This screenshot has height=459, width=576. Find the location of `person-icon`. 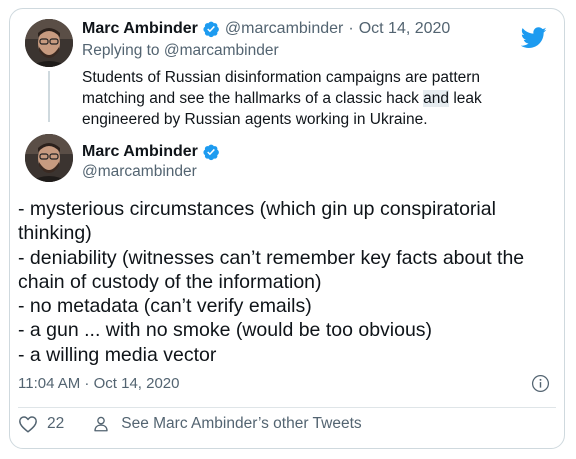

person-icon is located at coordinates (101, 424).